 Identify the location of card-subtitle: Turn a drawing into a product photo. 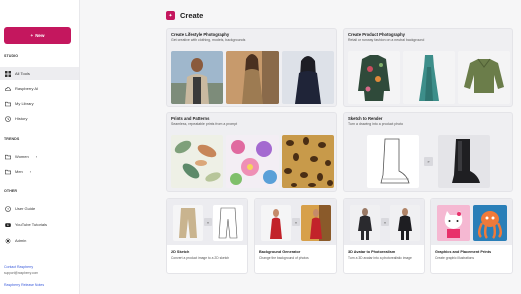
(376, 124).